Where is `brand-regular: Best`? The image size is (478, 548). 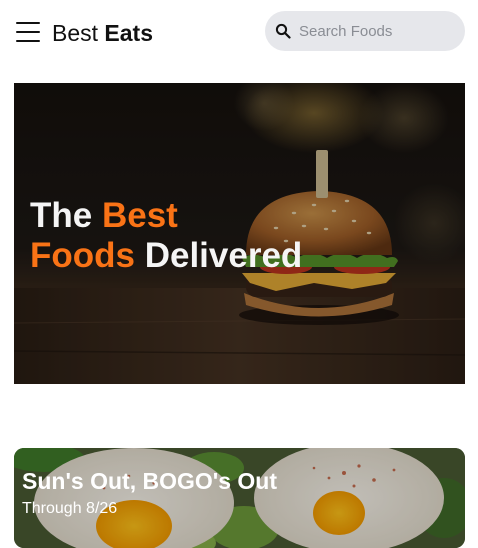
brand-regular: Best is located at coordinates (75, 33).